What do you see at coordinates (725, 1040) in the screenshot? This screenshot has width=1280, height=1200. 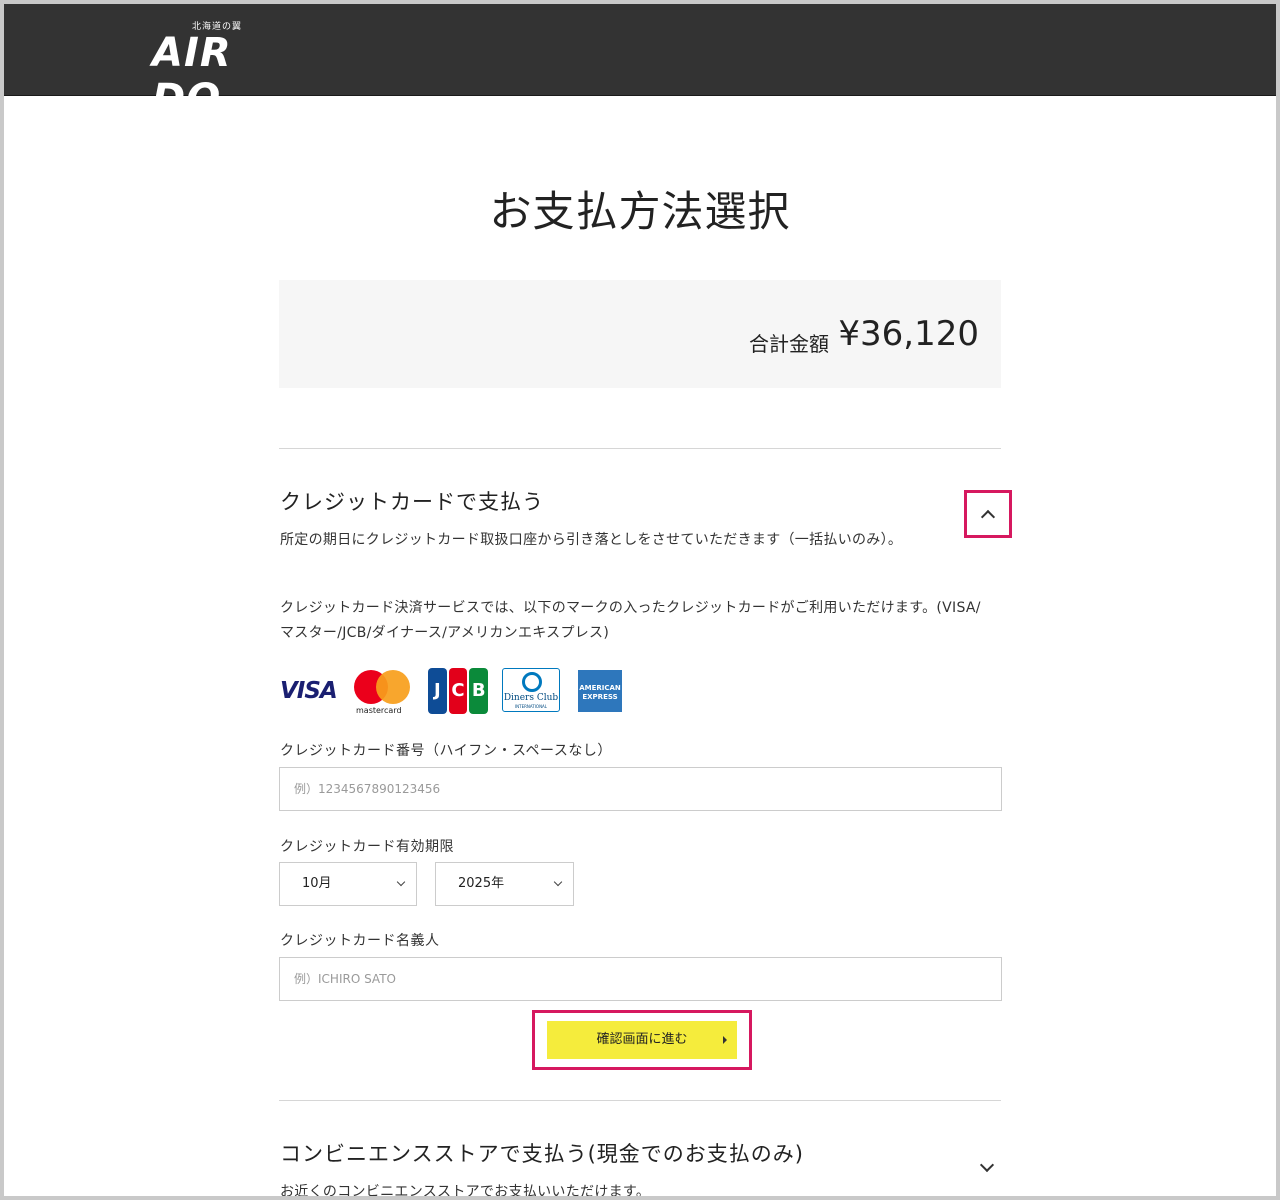 I see `arrow-right-icon` at bounding box center [725, 1040].